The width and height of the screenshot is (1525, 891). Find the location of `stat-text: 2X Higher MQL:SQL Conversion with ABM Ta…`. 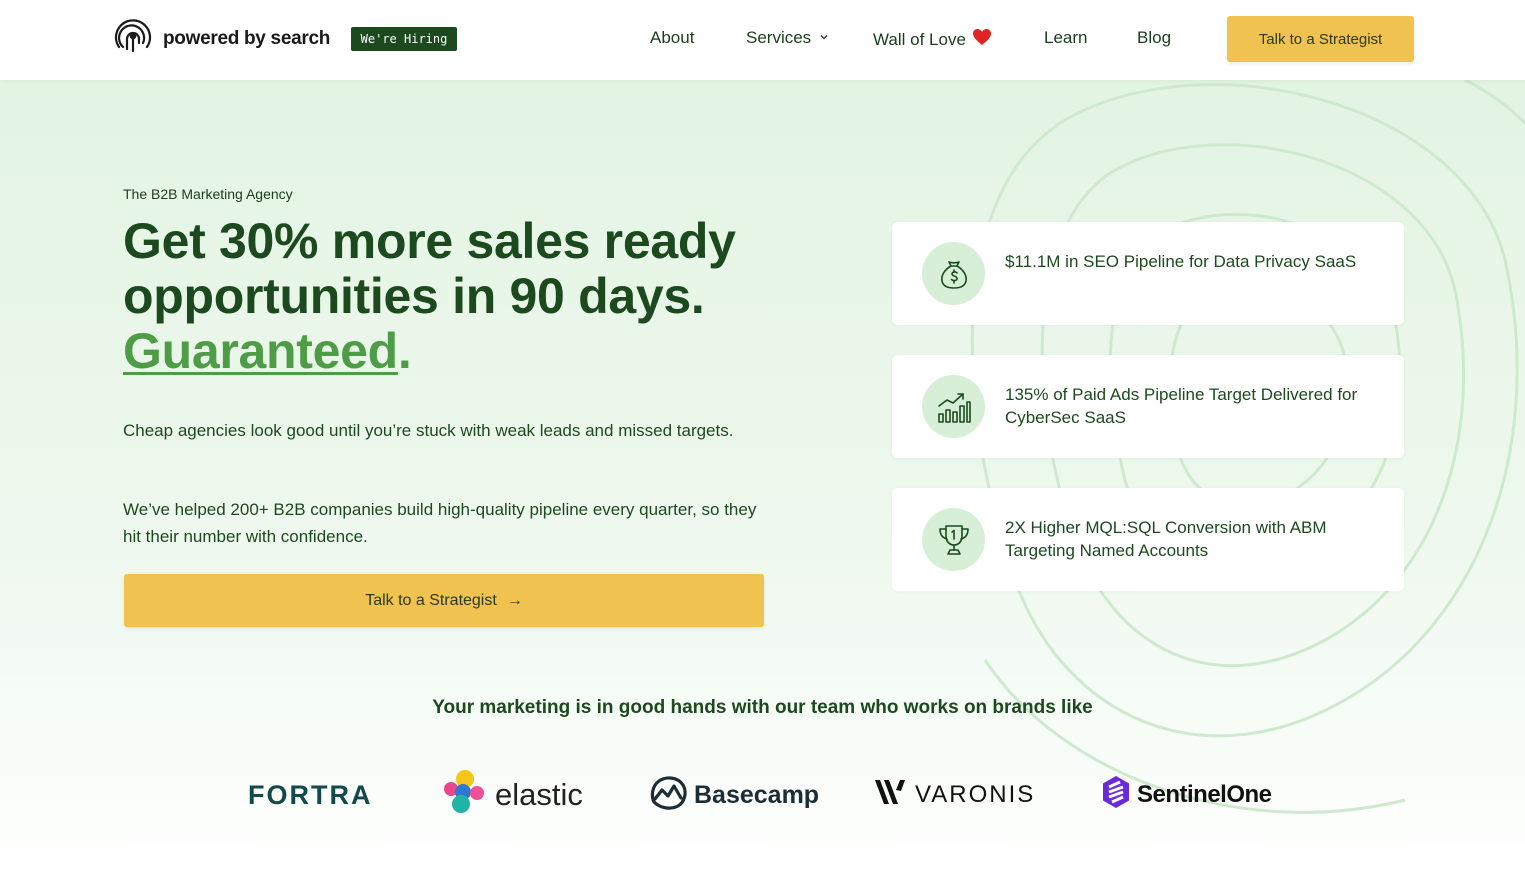

stat-text: 2X Higher MQL:SQL Conversion with ABM Ta… is located at coordinates (1166, 539).